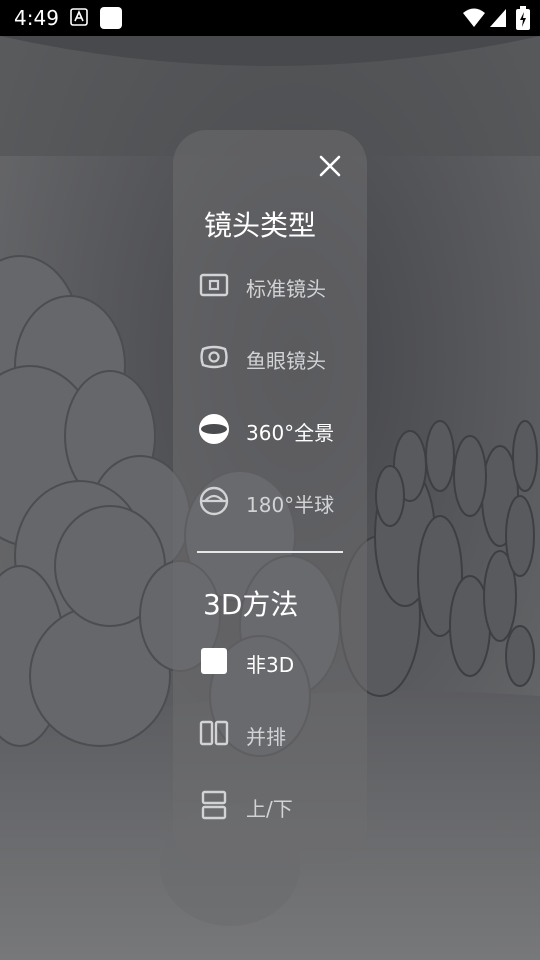  I want to click on method-option-label: 上/下, so click(269, 809).